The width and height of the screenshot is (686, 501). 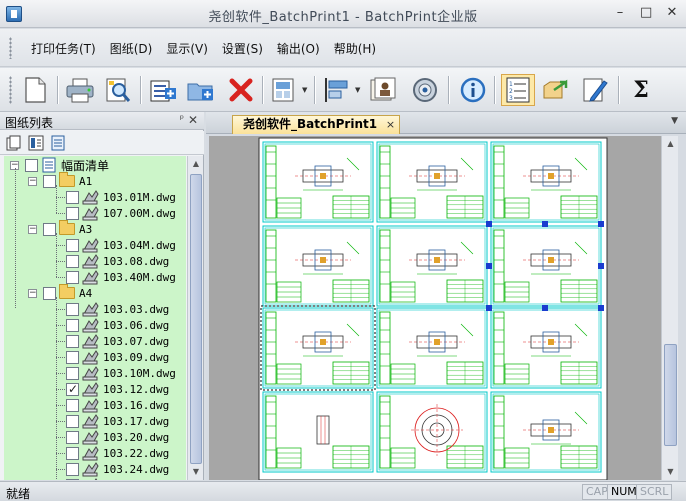 What do you see at coordinates (518, 90) in the screenshot?
I see `list-button: 123` at bounding box center [518, 90].